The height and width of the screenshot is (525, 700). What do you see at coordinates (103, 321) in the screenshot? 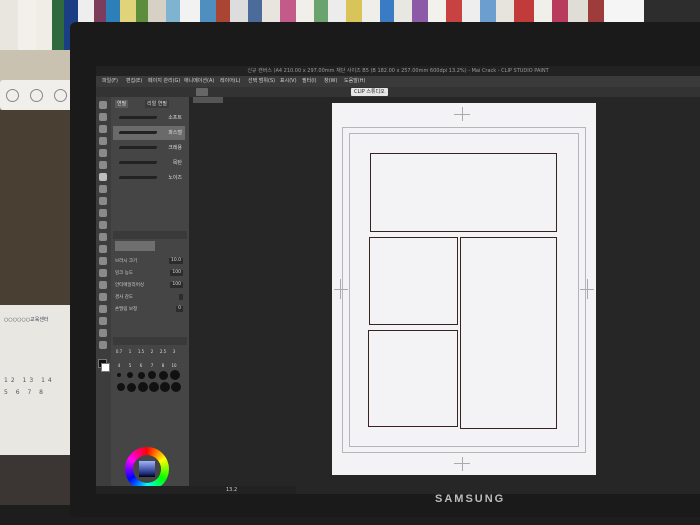
I see `text-tool-icon` at bounding box center [103, 321].